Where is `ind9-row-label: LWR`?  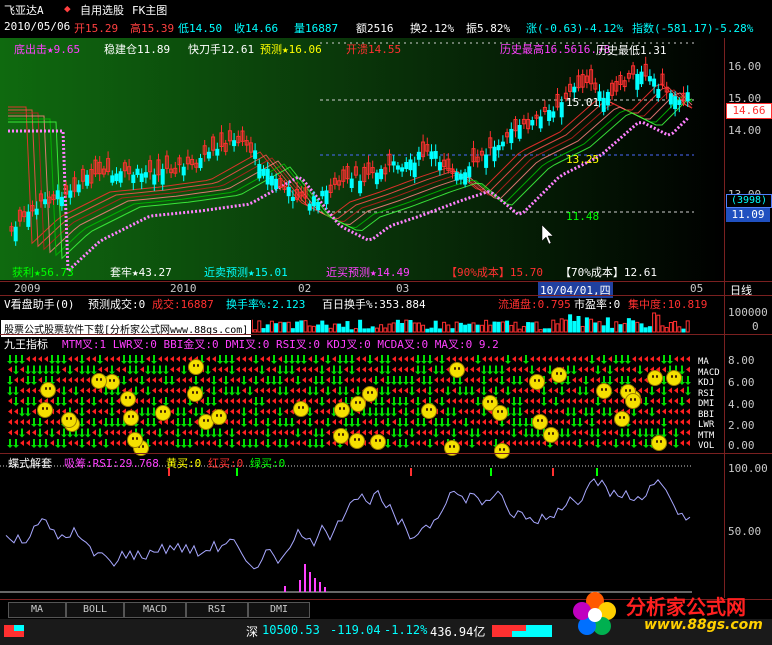 ind9-row-label: LWR is located at coordinates (706, 425).